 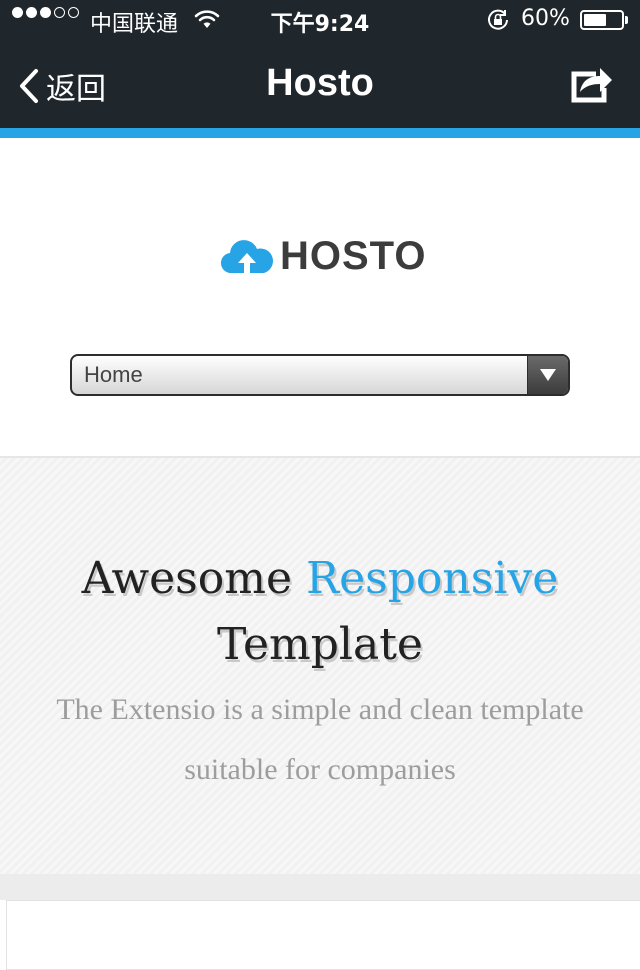 What do you see at coordinates (320, 612) in the screenshot?
I see `hero-title: Awesome Responsive Template` at bounding box center [320, 612].